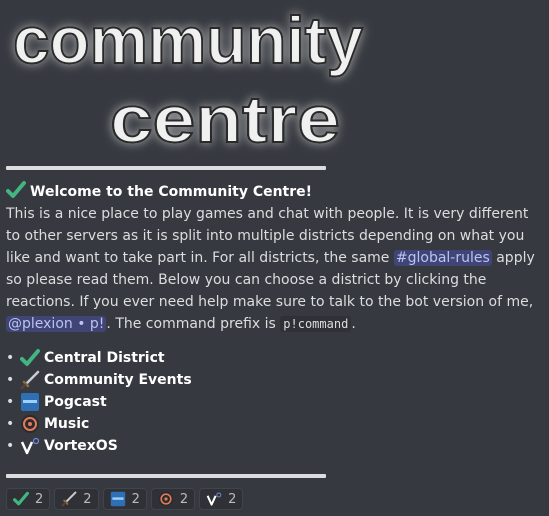 This screenshot has height=516, width=549. What do you see at coordinates (171, 192) in the screenshot?
I see `message-heading: Welcome to the Community Centre!` at bounding box center [171, 192].